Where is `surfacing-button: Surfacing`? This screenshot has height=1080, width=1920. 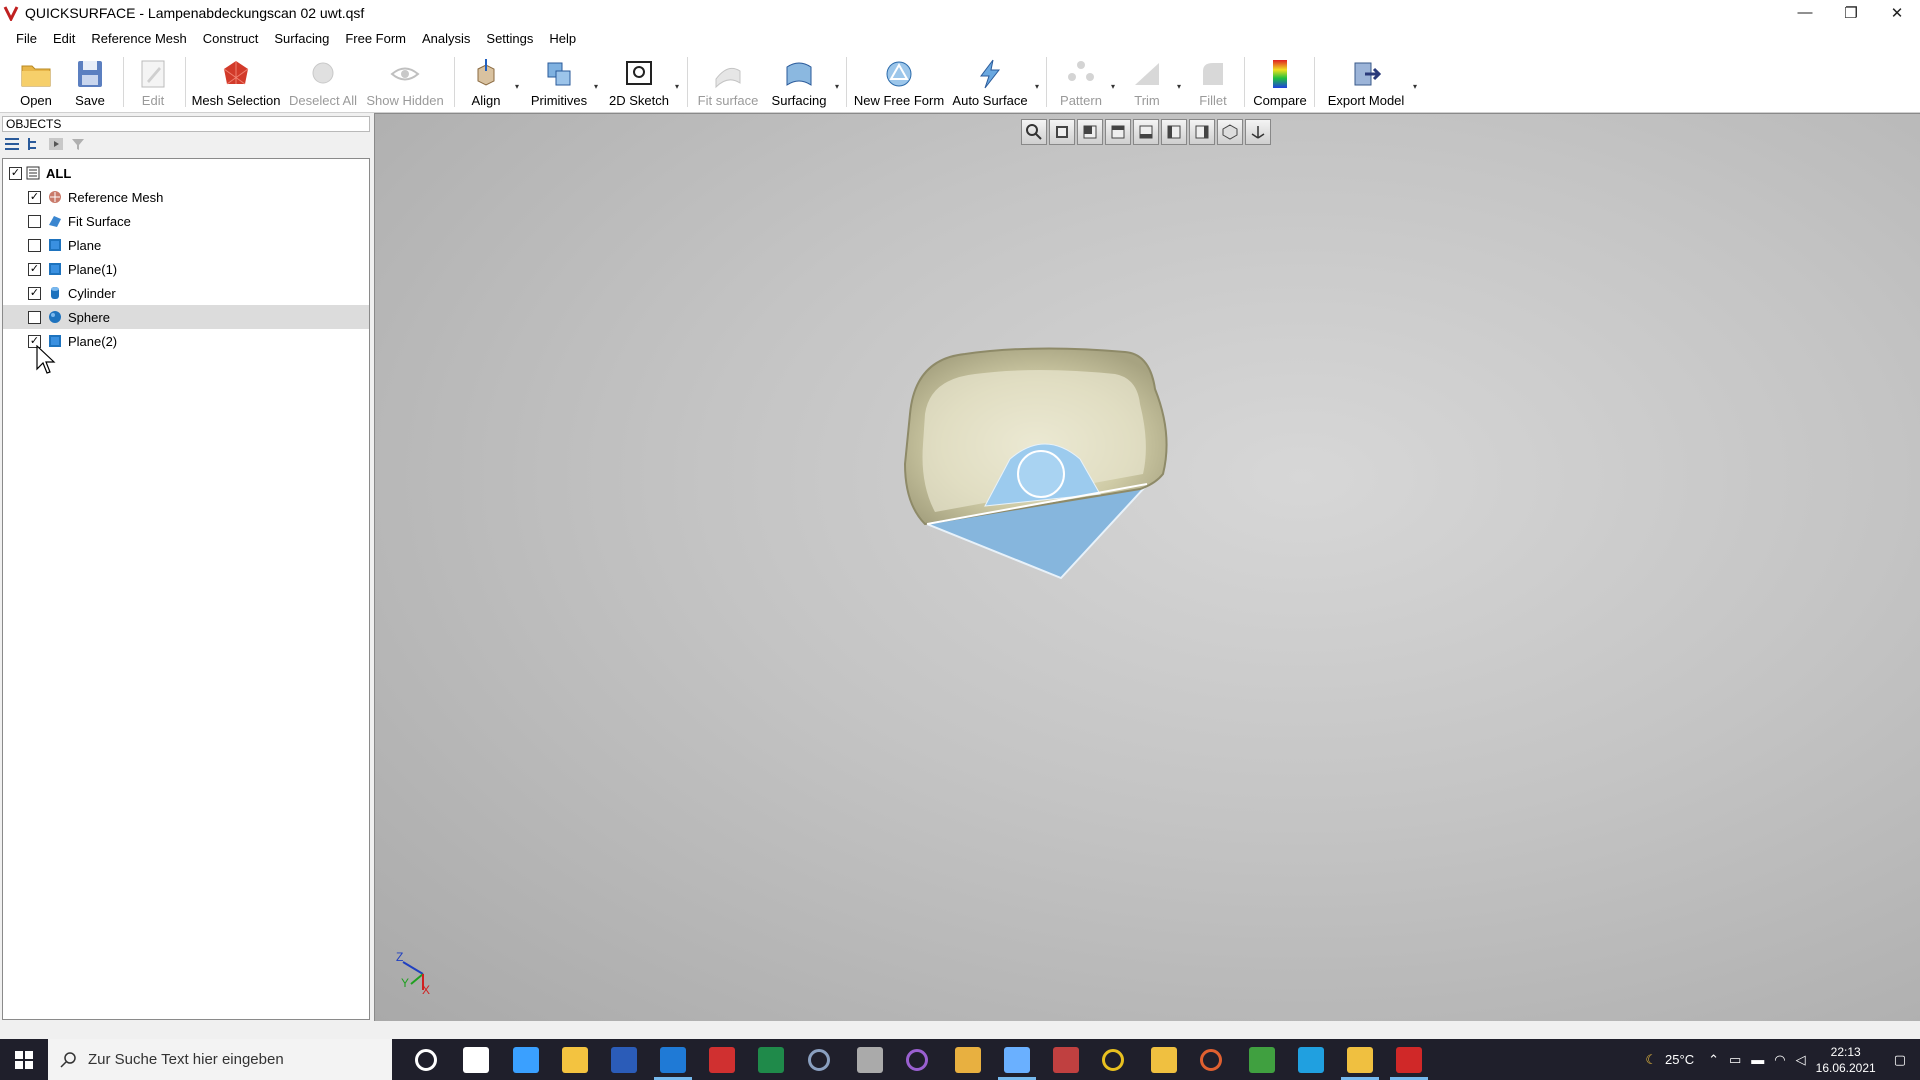 surfacing-button: Surfacing is located at coordinates (799, 84).